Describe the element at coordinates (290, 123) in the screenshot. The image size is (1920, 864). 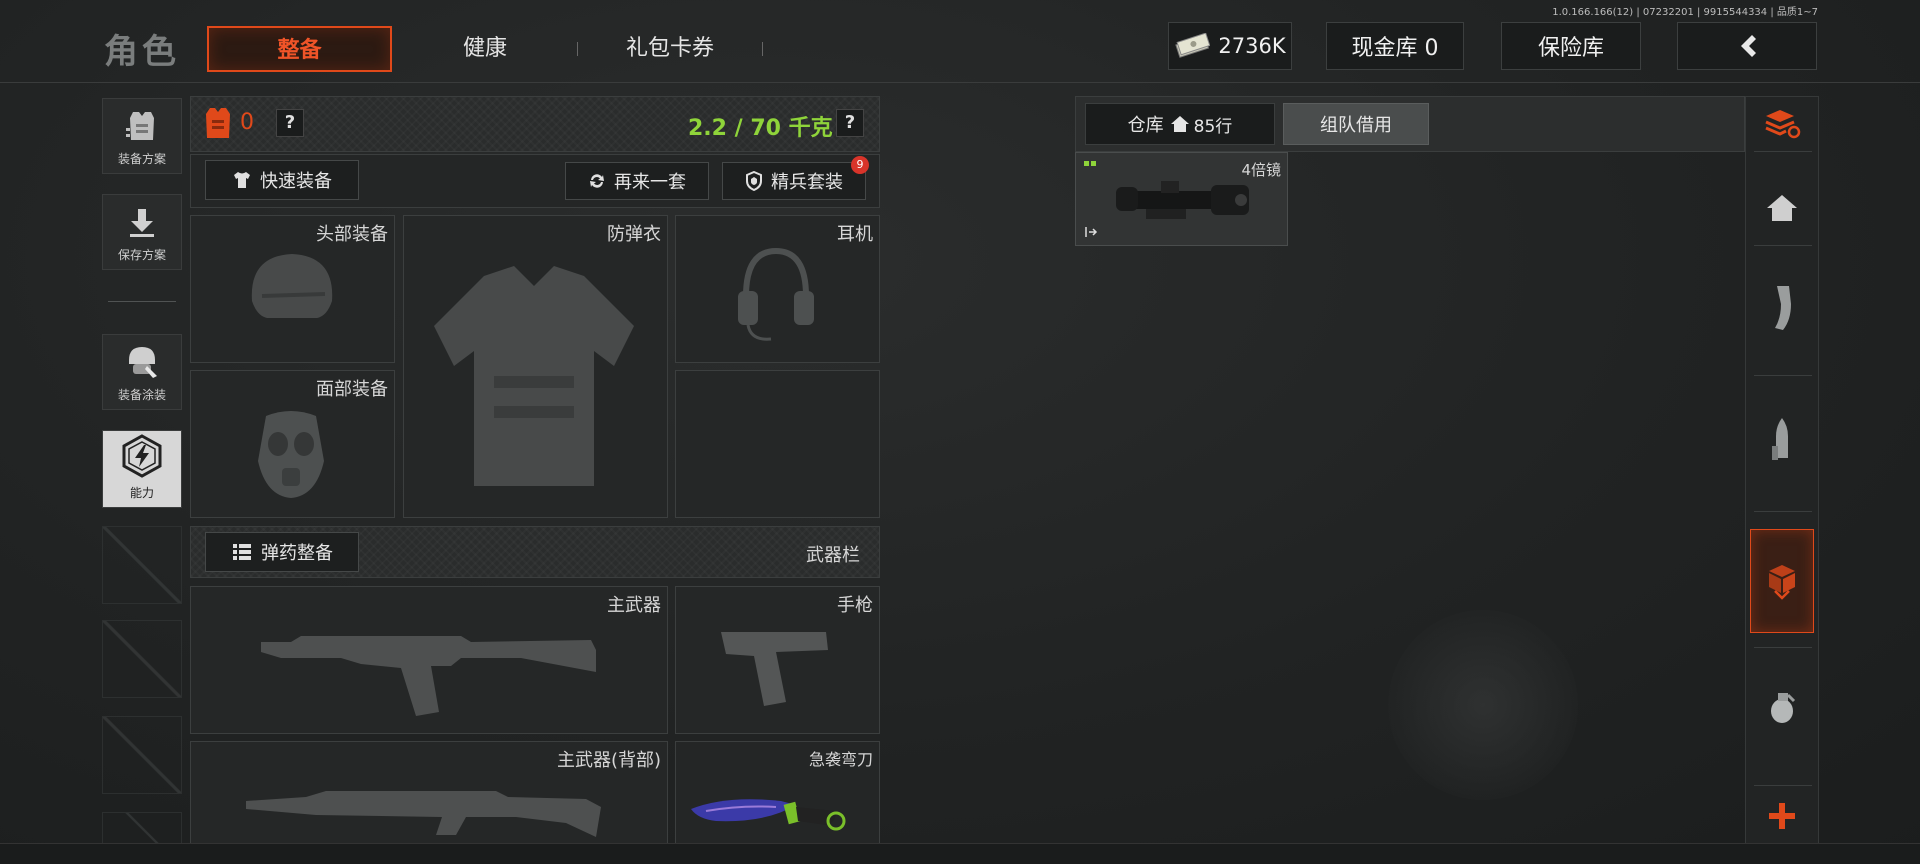
I see `armor-help-button: ?` at that location.